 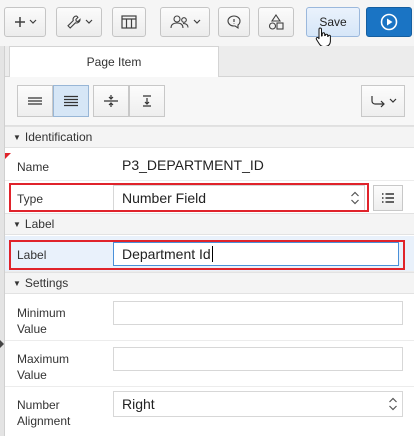 I want to click on plus-icon, so click(x=19, y=22).